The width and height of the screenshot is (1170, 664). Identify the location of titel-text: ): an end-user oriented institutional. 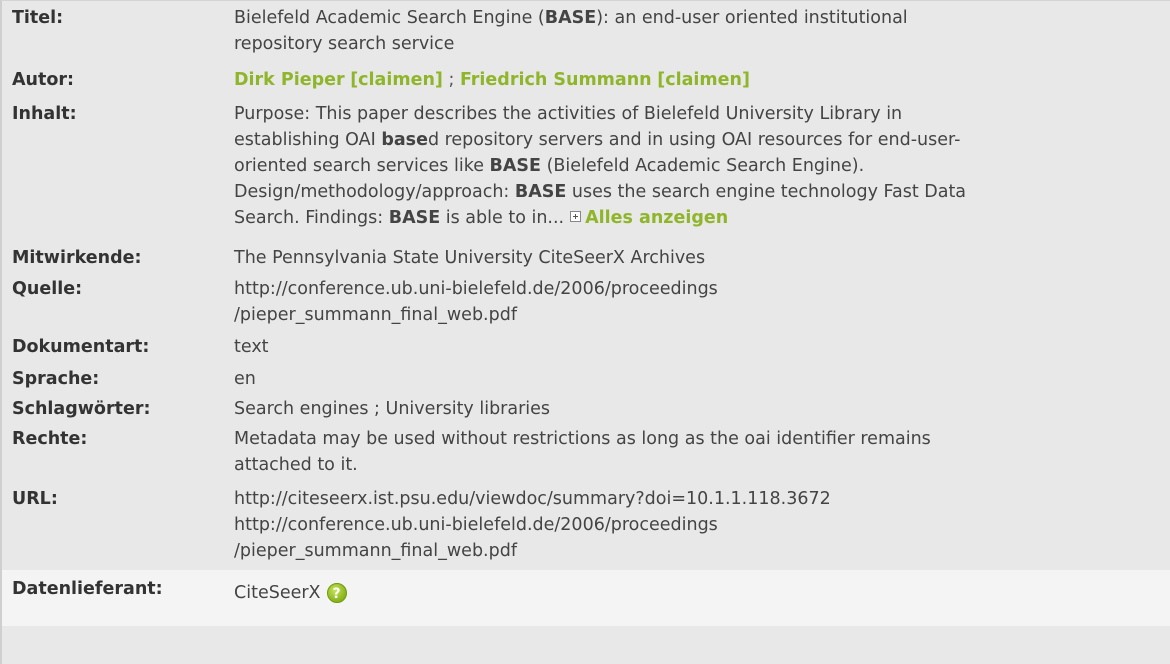
(752, 18).